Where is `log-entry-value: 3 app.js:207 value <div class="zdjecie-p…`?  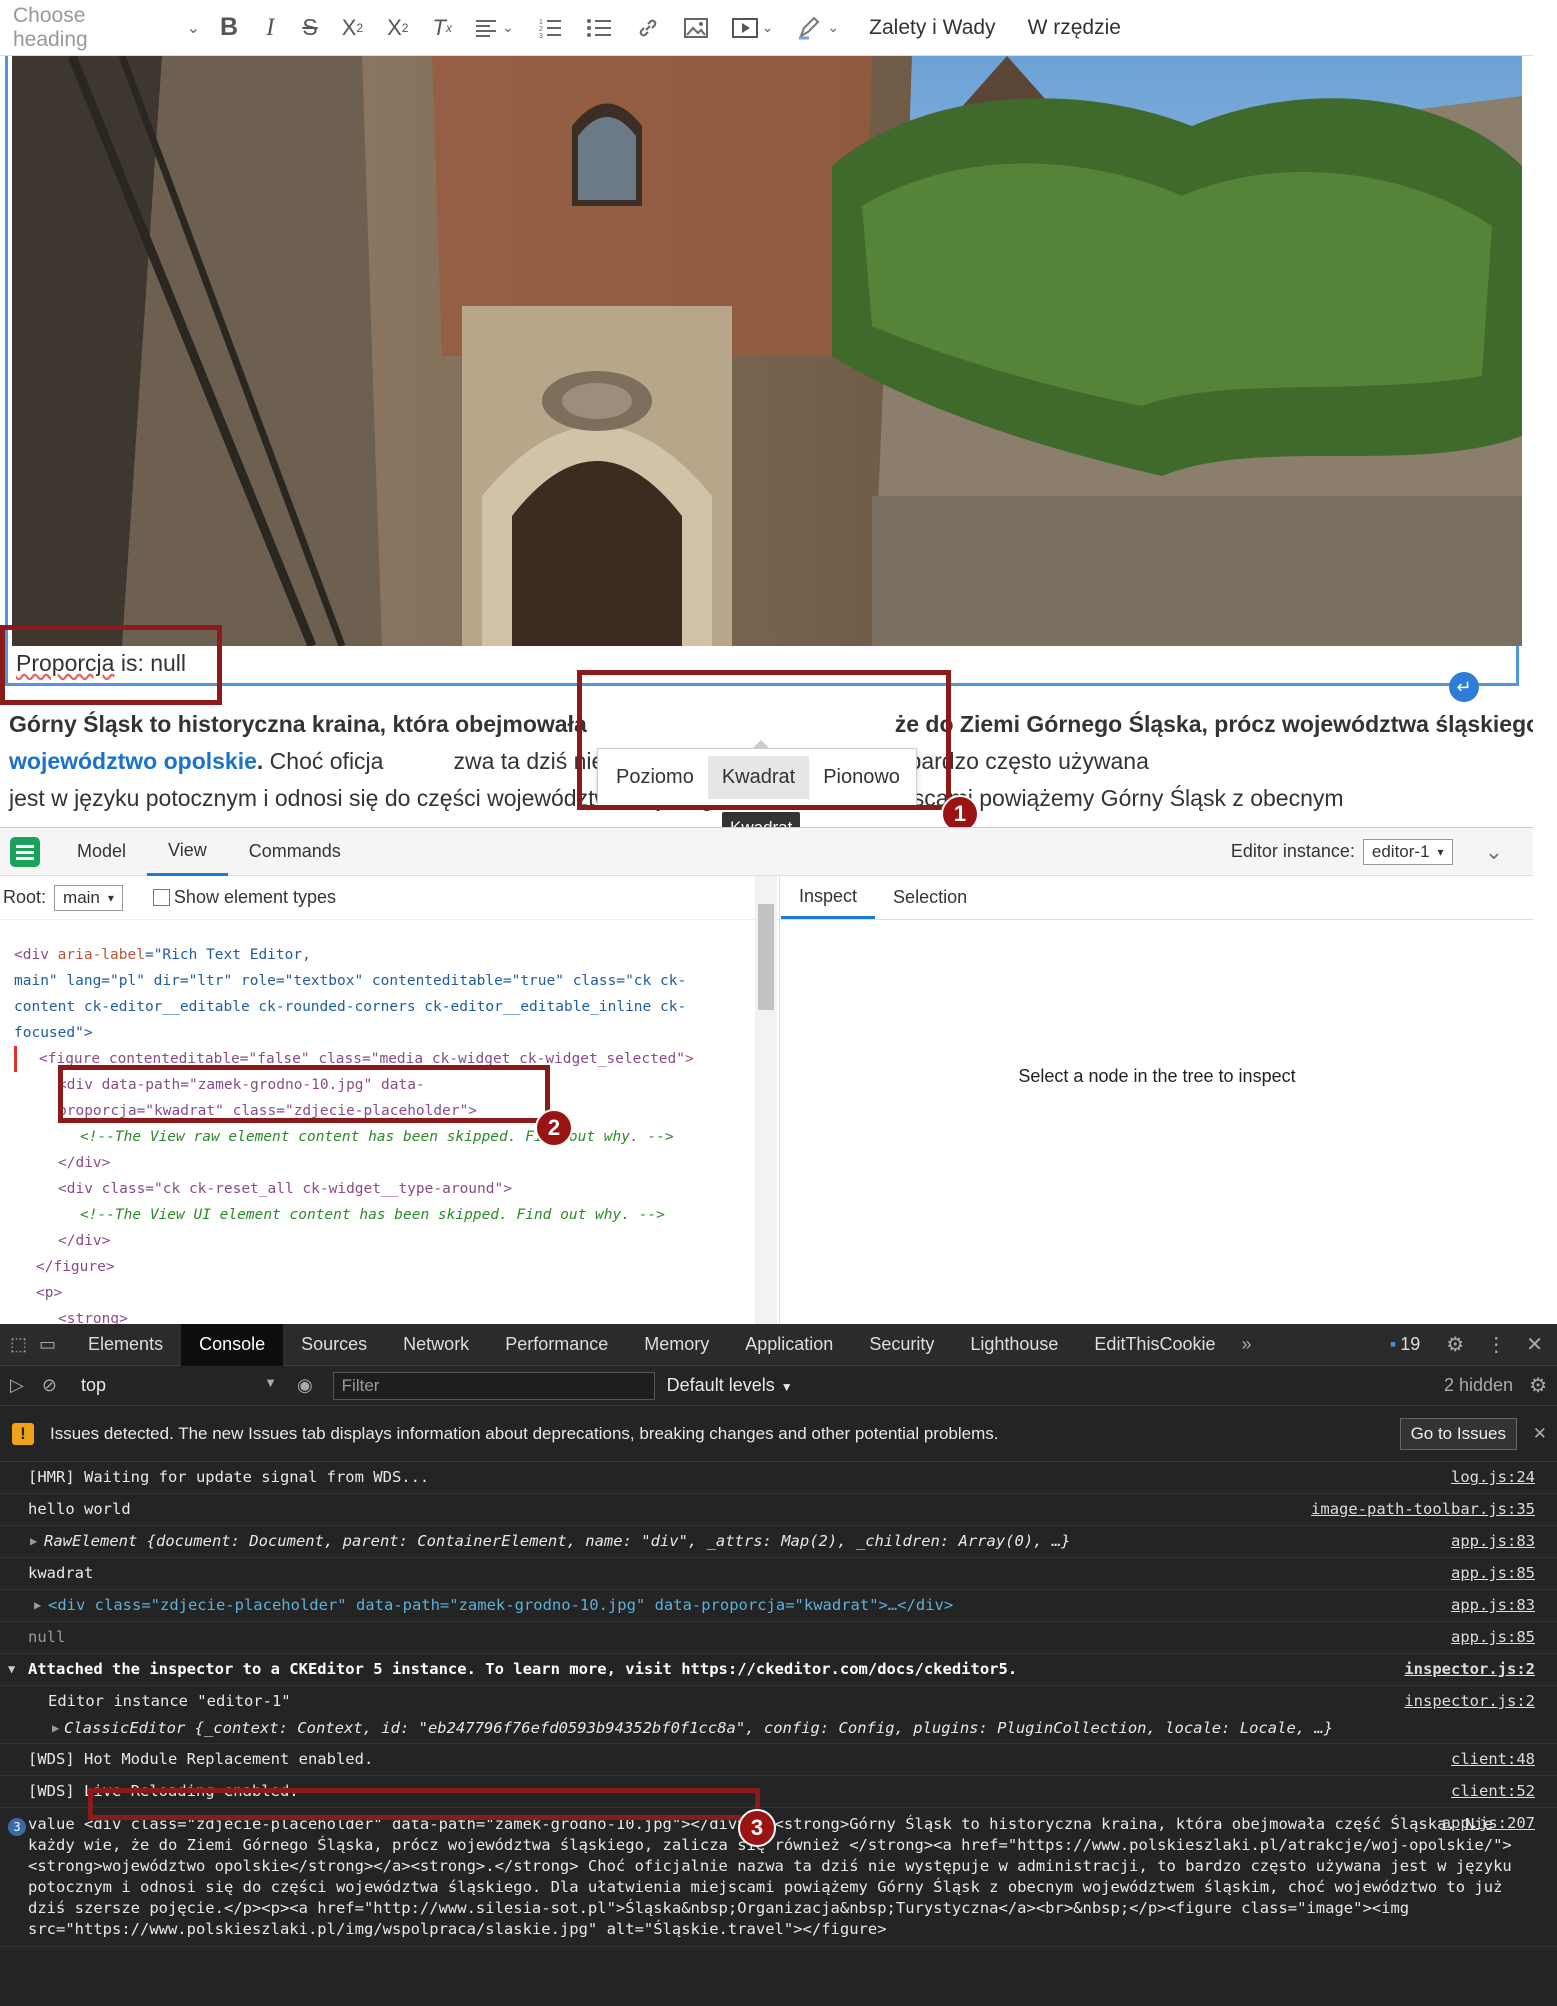
log-entry-value: 3 app.js:207 value <div class="zdjecie-p… is located at coordinates (778, 1877).